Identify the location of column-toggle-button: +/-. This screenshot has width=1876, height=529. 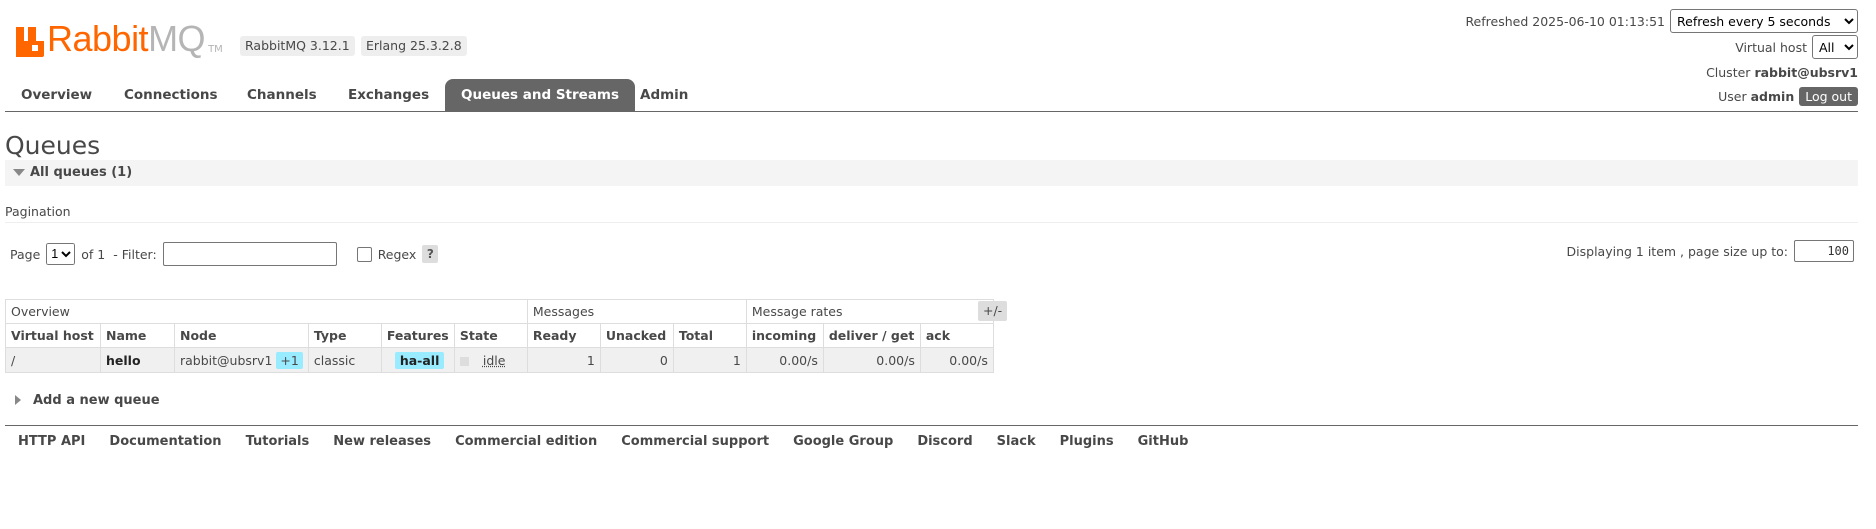
(993, 311).